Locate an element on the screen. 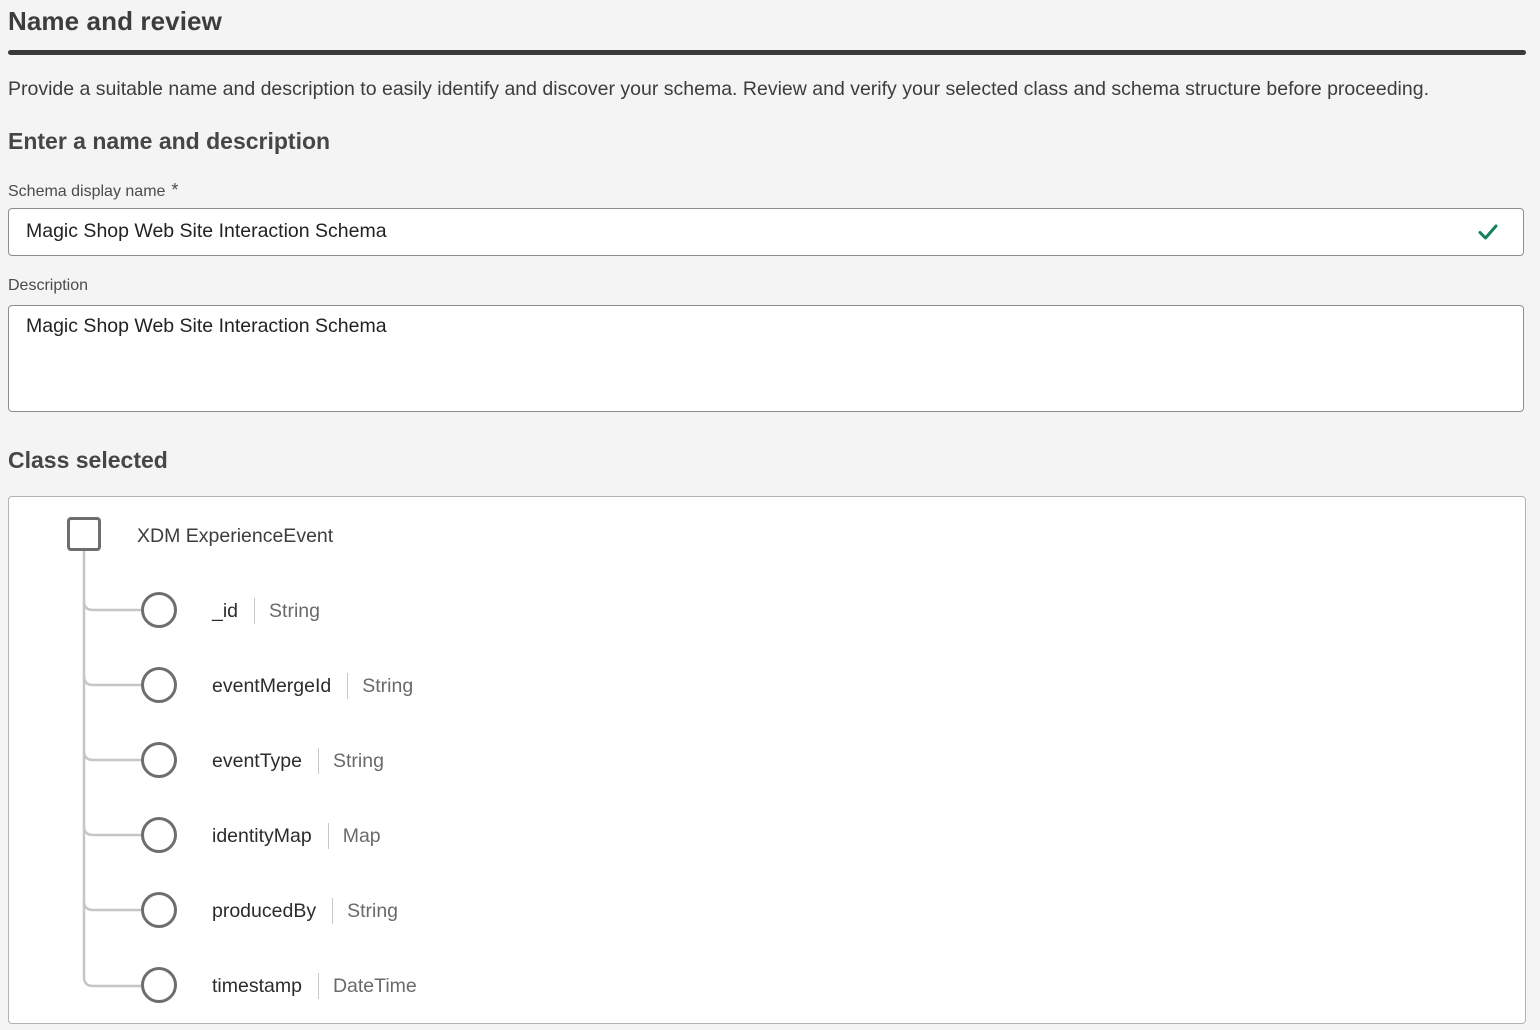 The image size is (1540, 1030). field-type: DateTime is located at coordinates (374, 985).